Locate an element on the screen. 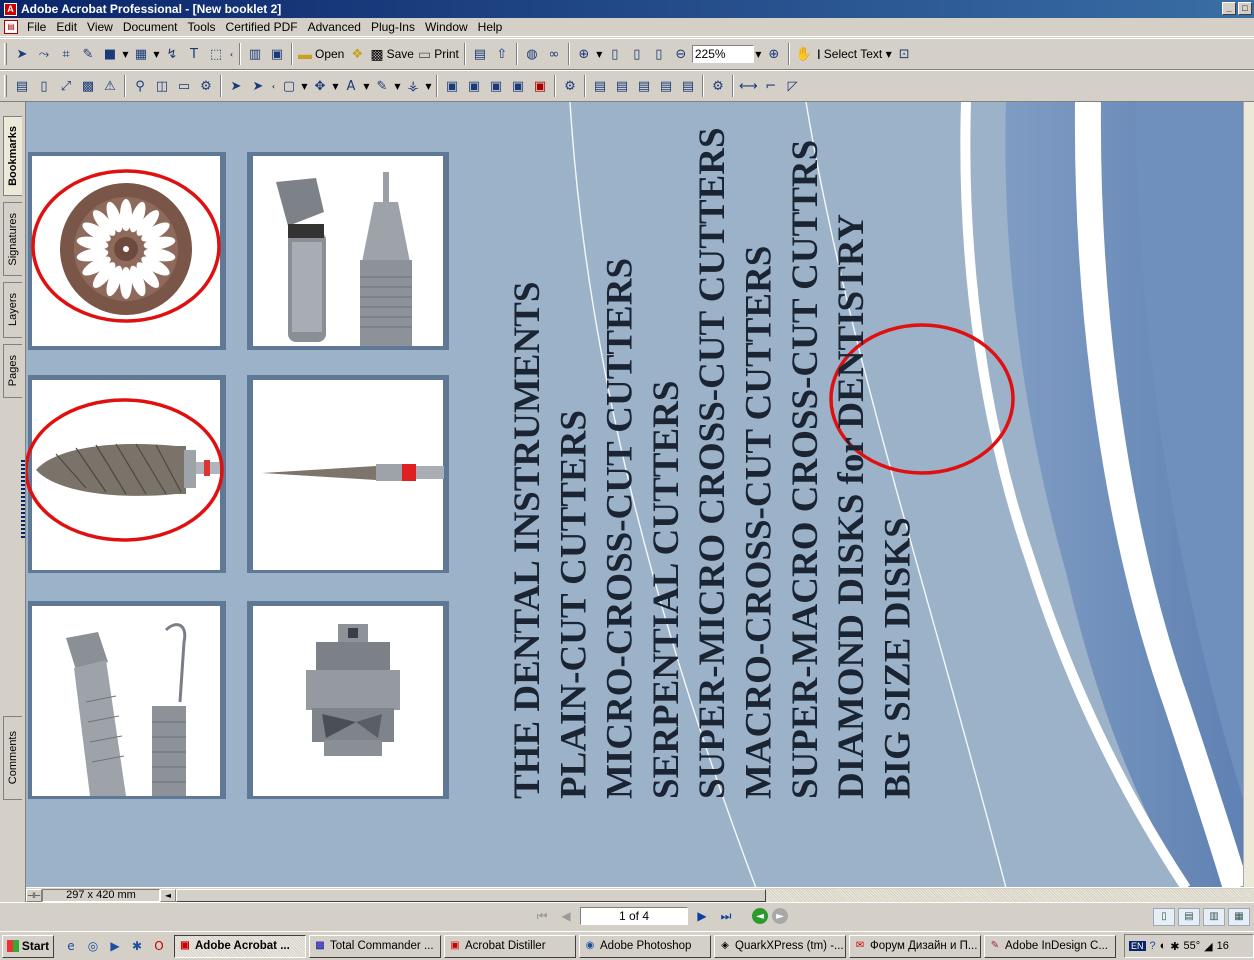 Image resolution: width=1254 pixels, height=960 pixels. opera-icon: O is located at coordinates (159, 946).